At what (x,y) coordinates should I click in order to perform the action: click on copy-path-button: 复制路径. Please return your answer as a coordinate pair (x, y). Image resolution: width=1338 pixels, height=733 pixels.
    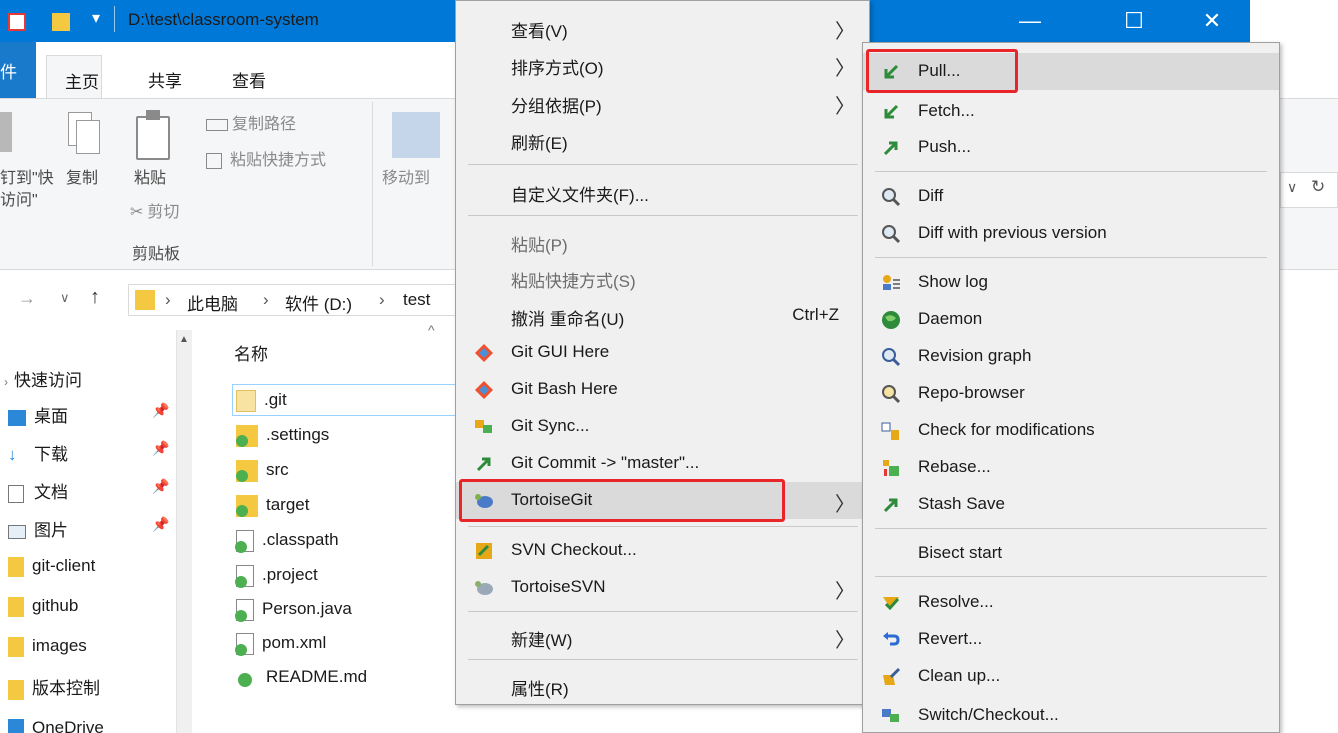
    Looking at the image, I should click on (251, 122).